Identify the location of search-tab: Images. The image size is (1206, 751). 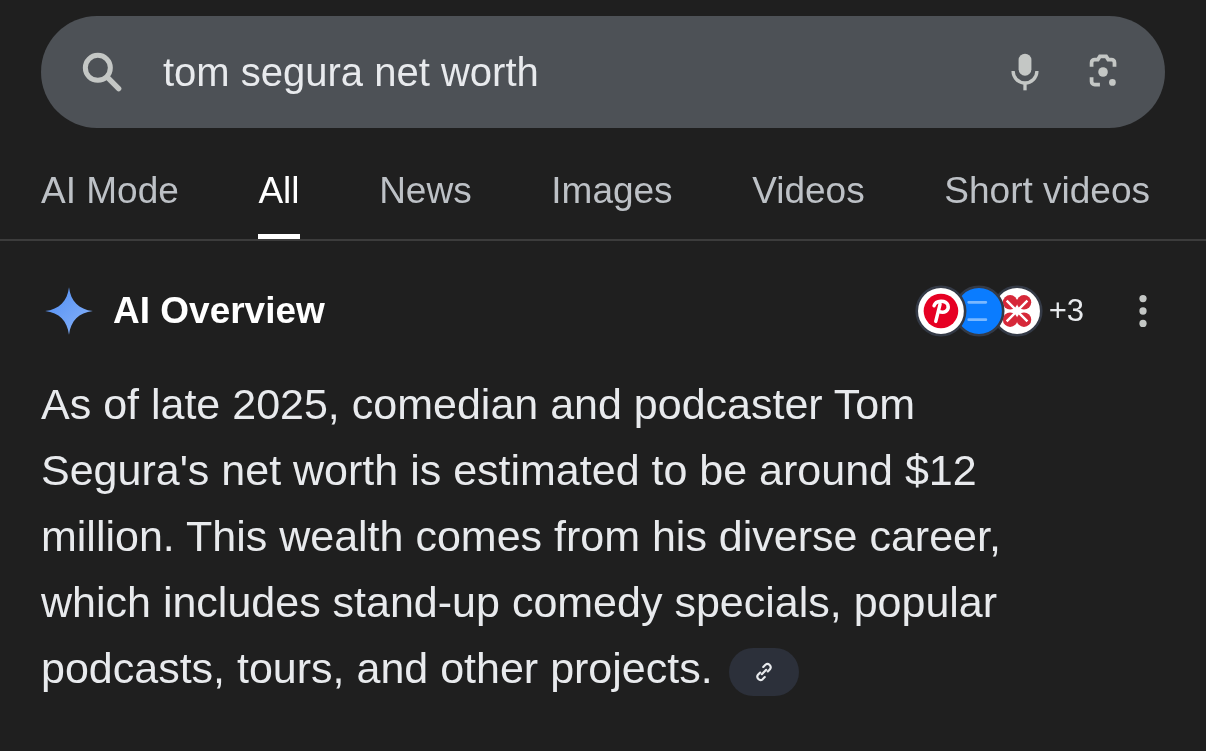
(612, 194).